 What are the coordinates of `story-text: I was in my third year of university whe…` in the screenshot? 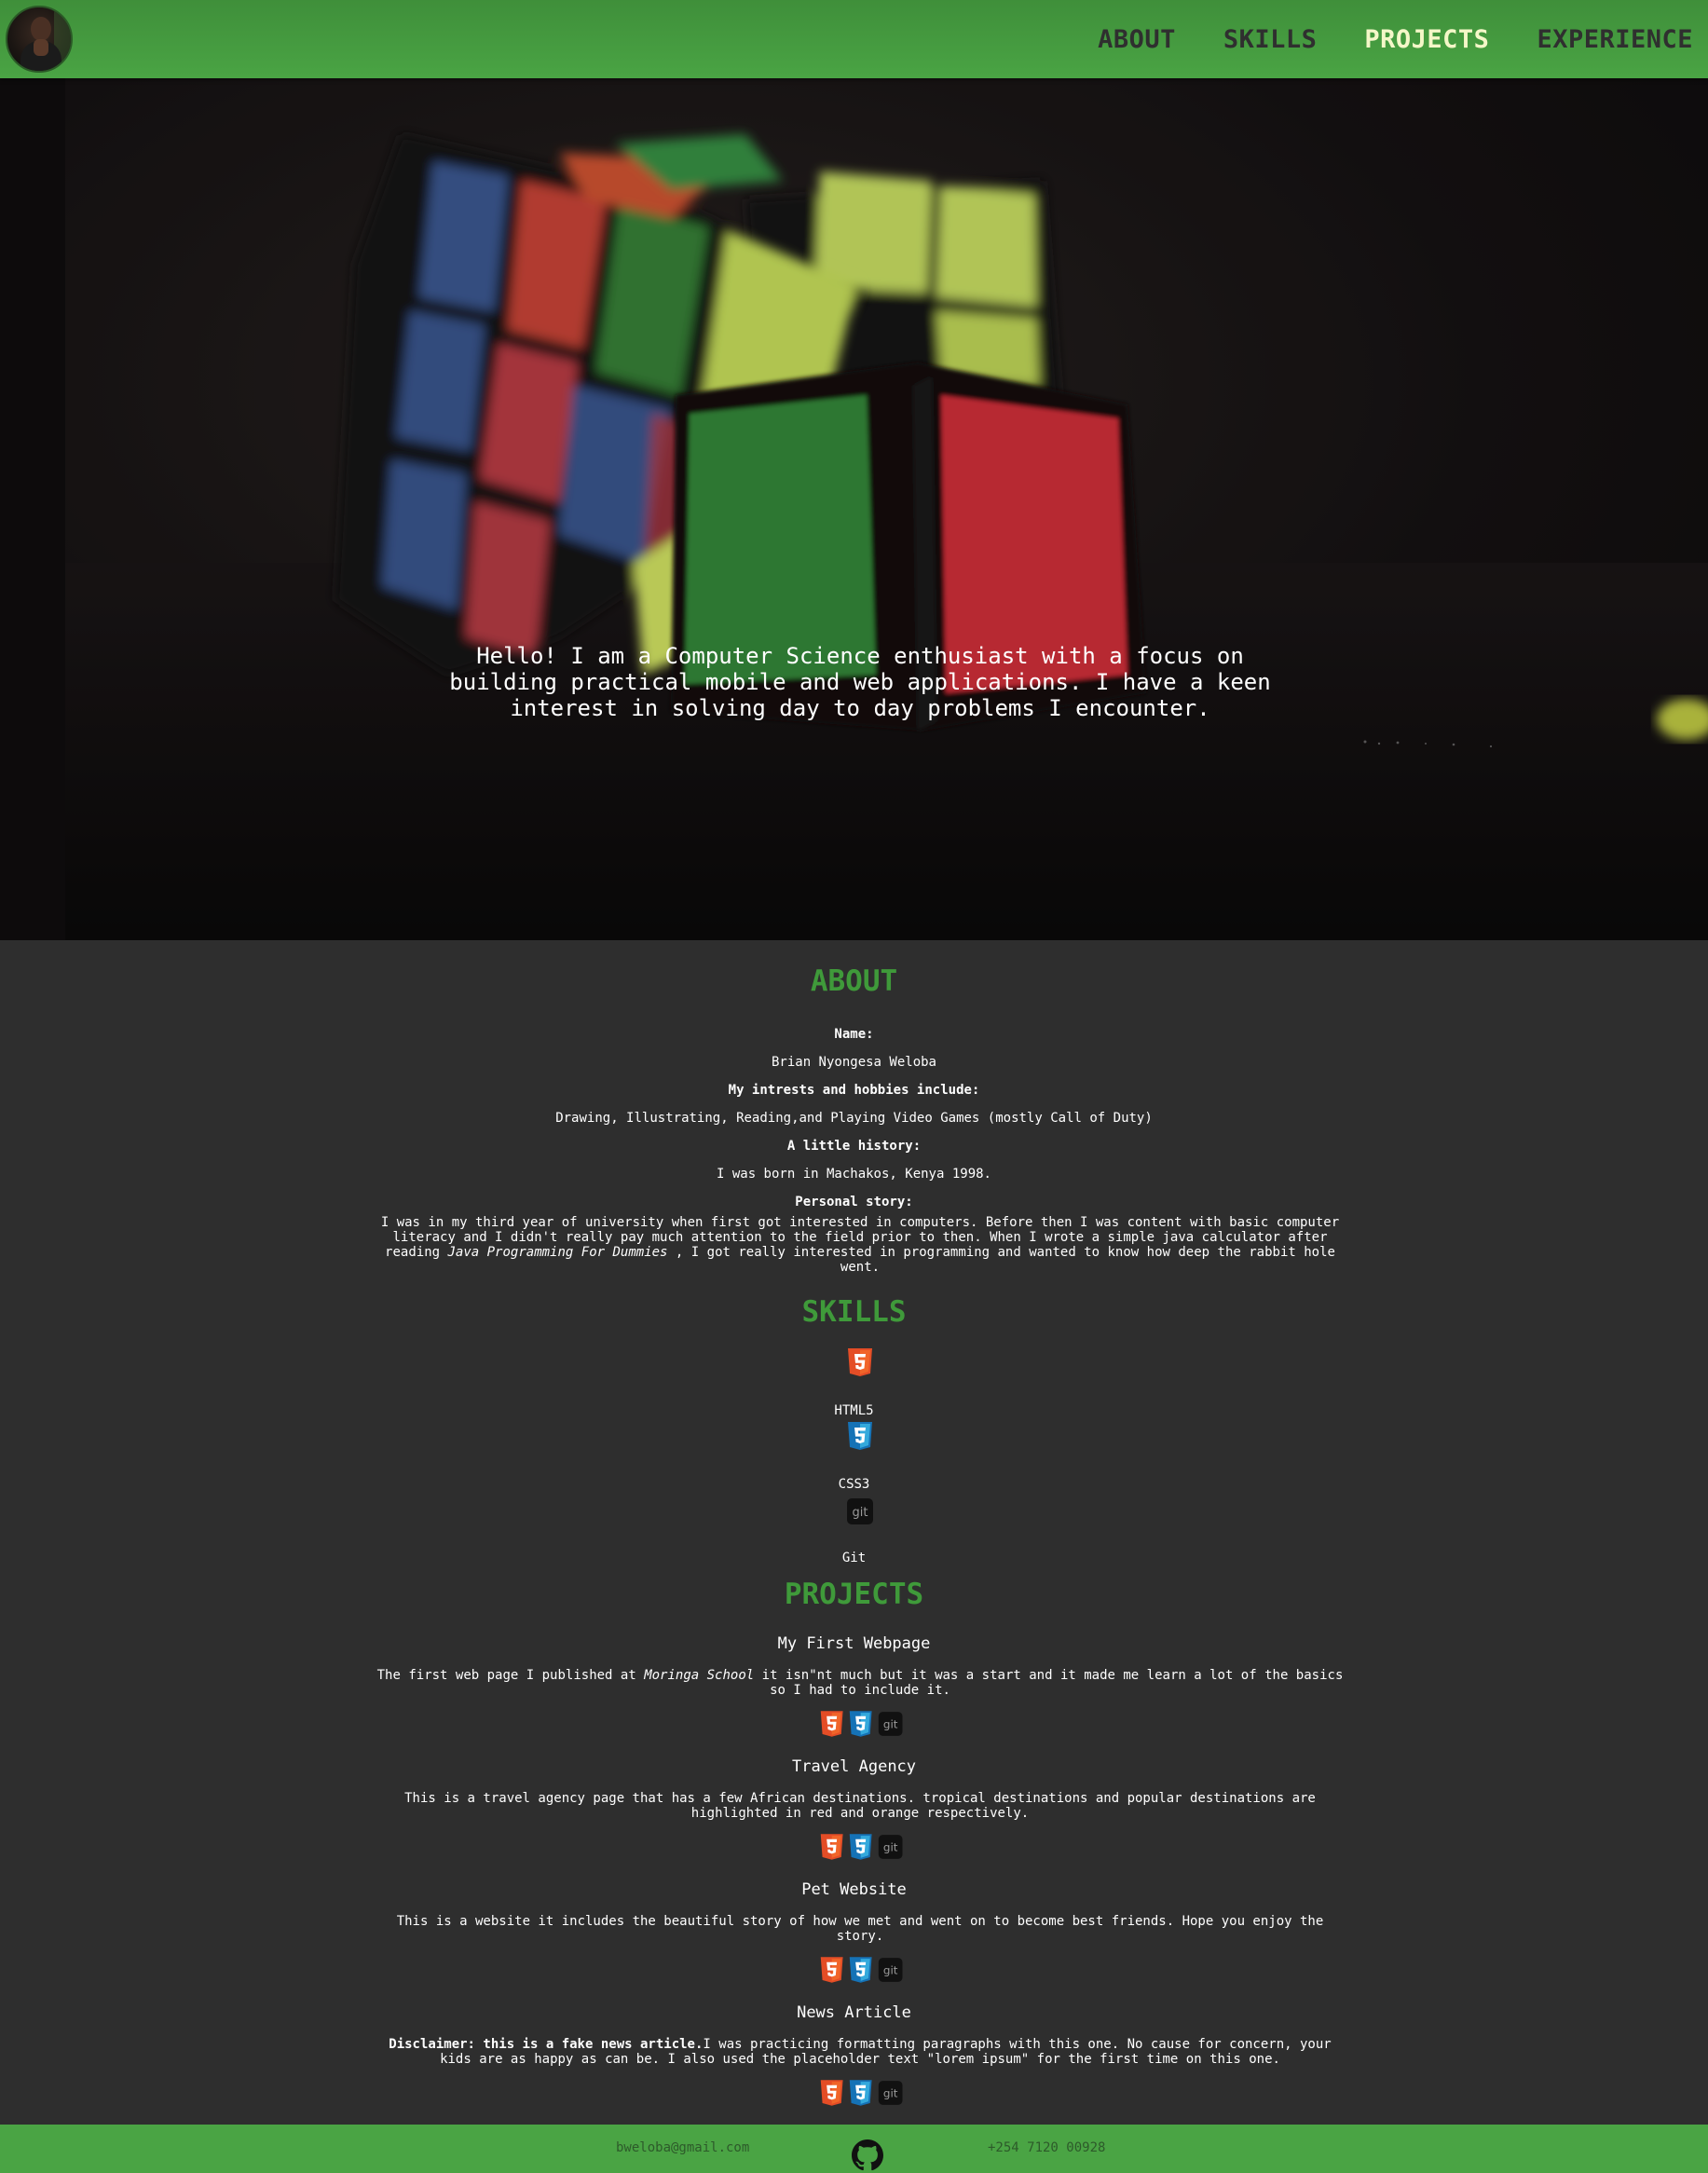 It's located at (860, 1245).